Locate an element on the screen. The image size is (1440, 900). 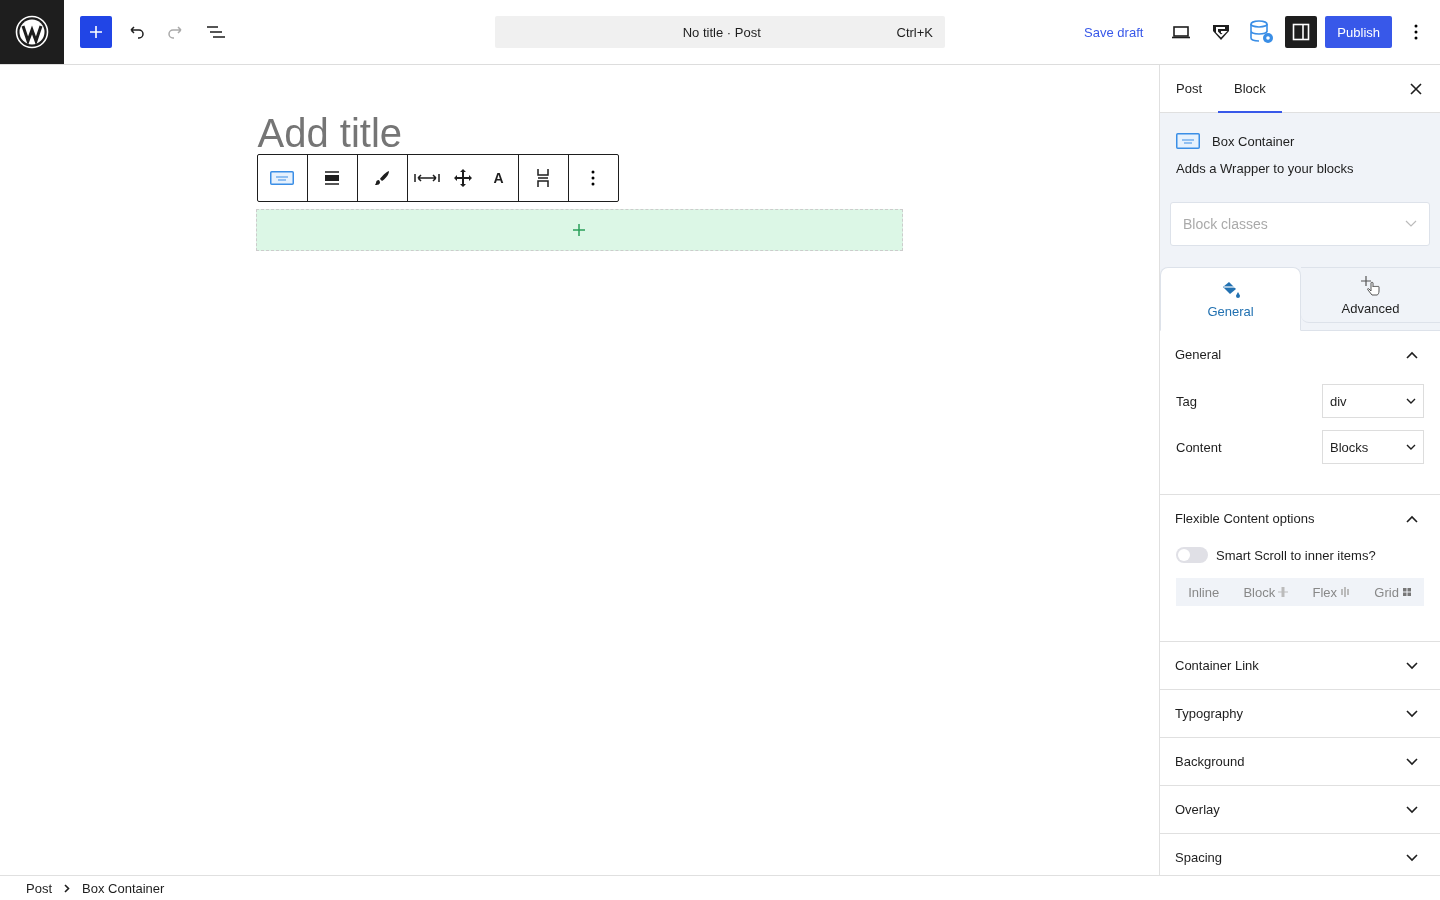
mode-tab: General is located at coordinates (1230, 299).